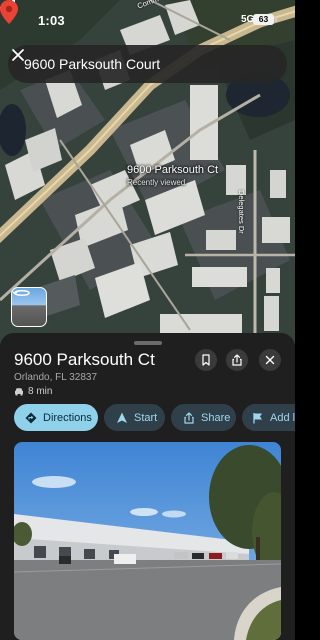  What do you see at coordinates (241, 212) in the screenshot?
I see `road-label: Delegates Dr` at bounding box center [241, 212].